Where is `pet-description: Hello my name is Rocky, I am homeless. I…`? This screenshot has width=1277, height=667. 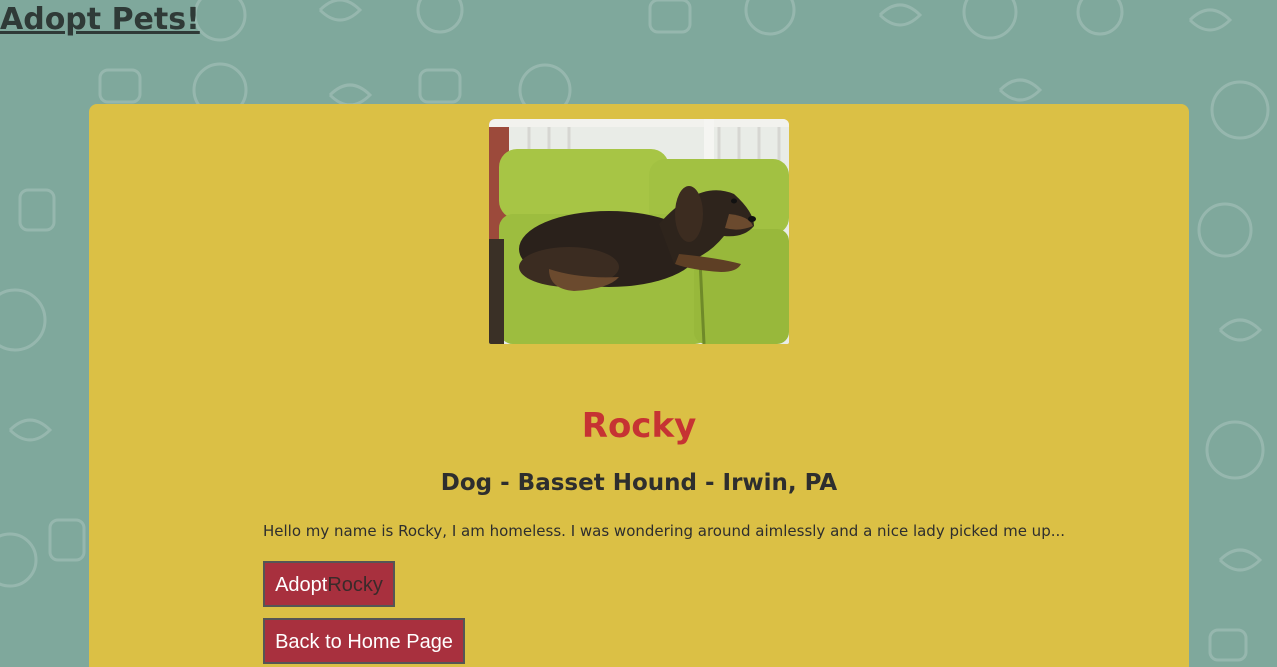
pet-description: Hello my name is Rocky, I am homeless. I… is located at coordinates (664, 531).